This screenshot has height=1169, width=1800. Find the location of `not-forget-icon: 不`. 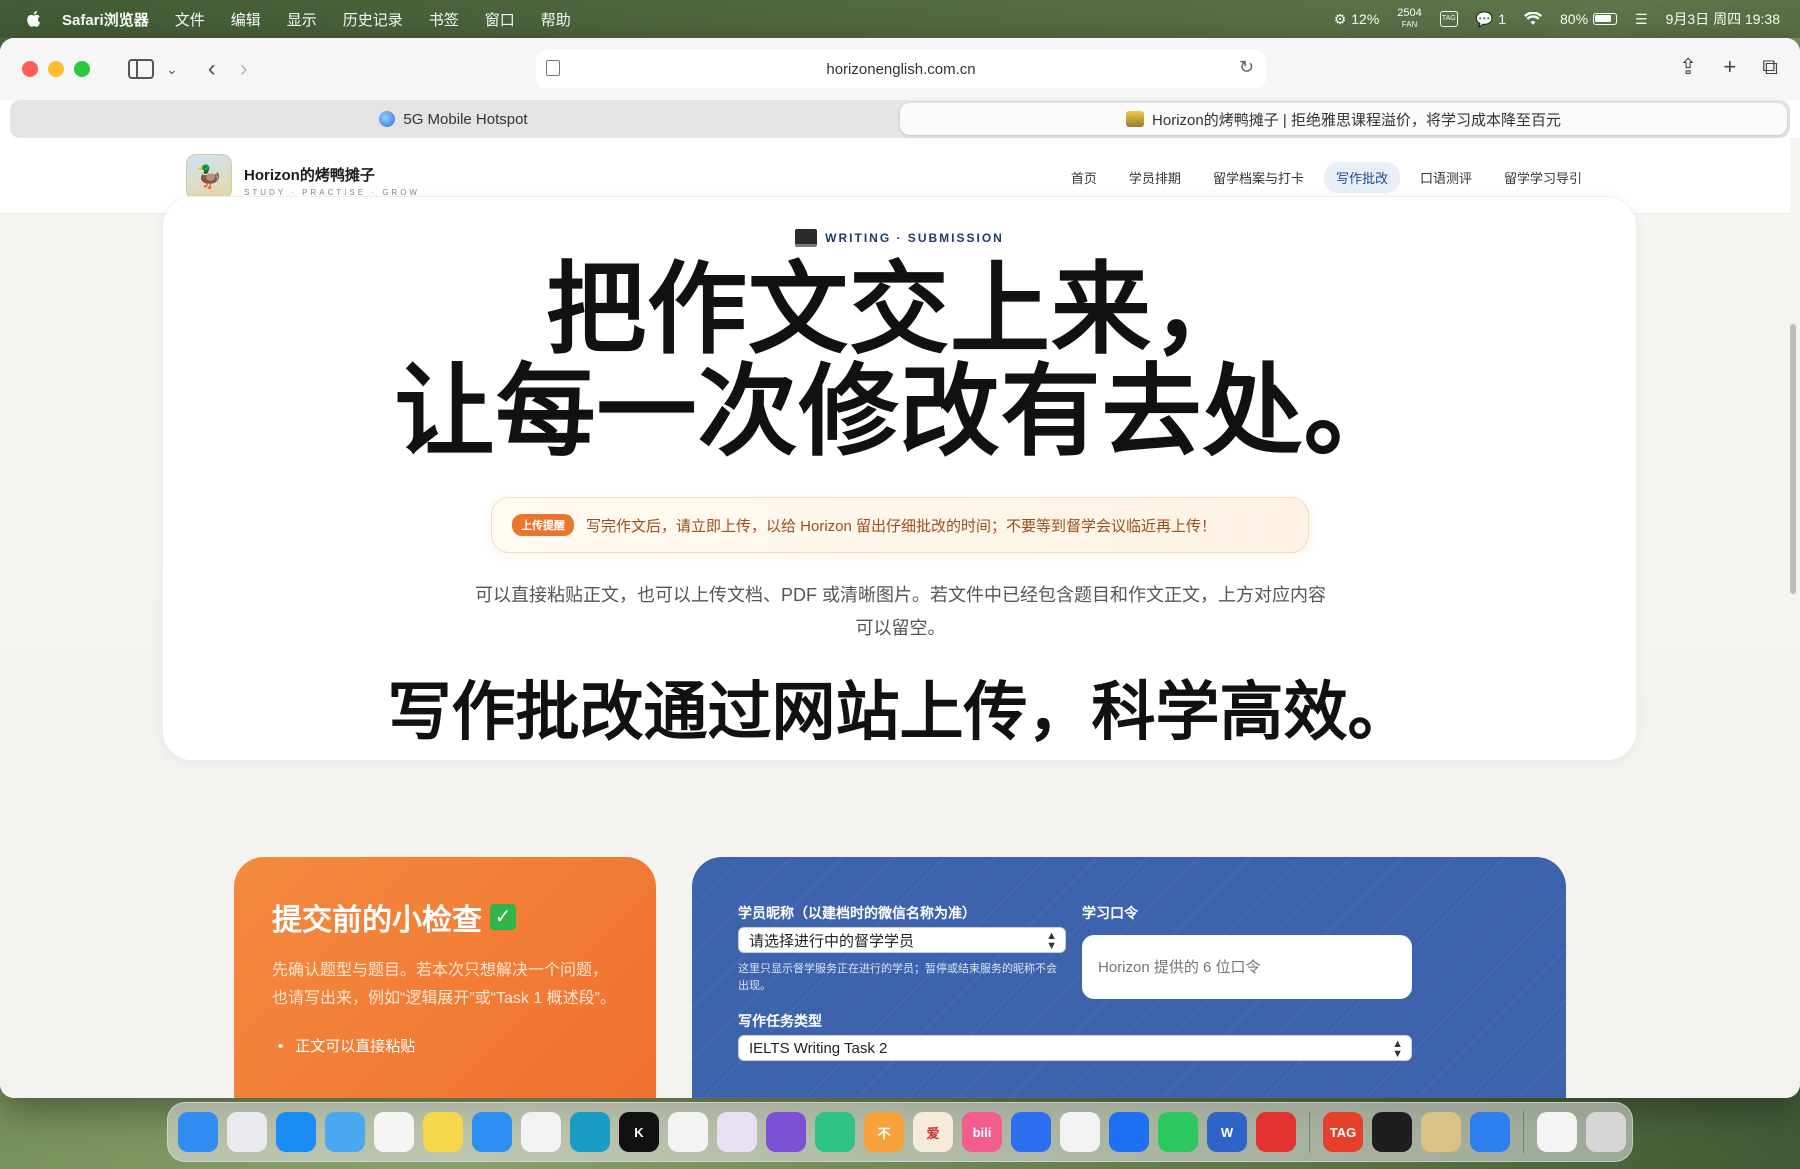

not-forget-icon: 不 is located at coordinates (884, 1132).